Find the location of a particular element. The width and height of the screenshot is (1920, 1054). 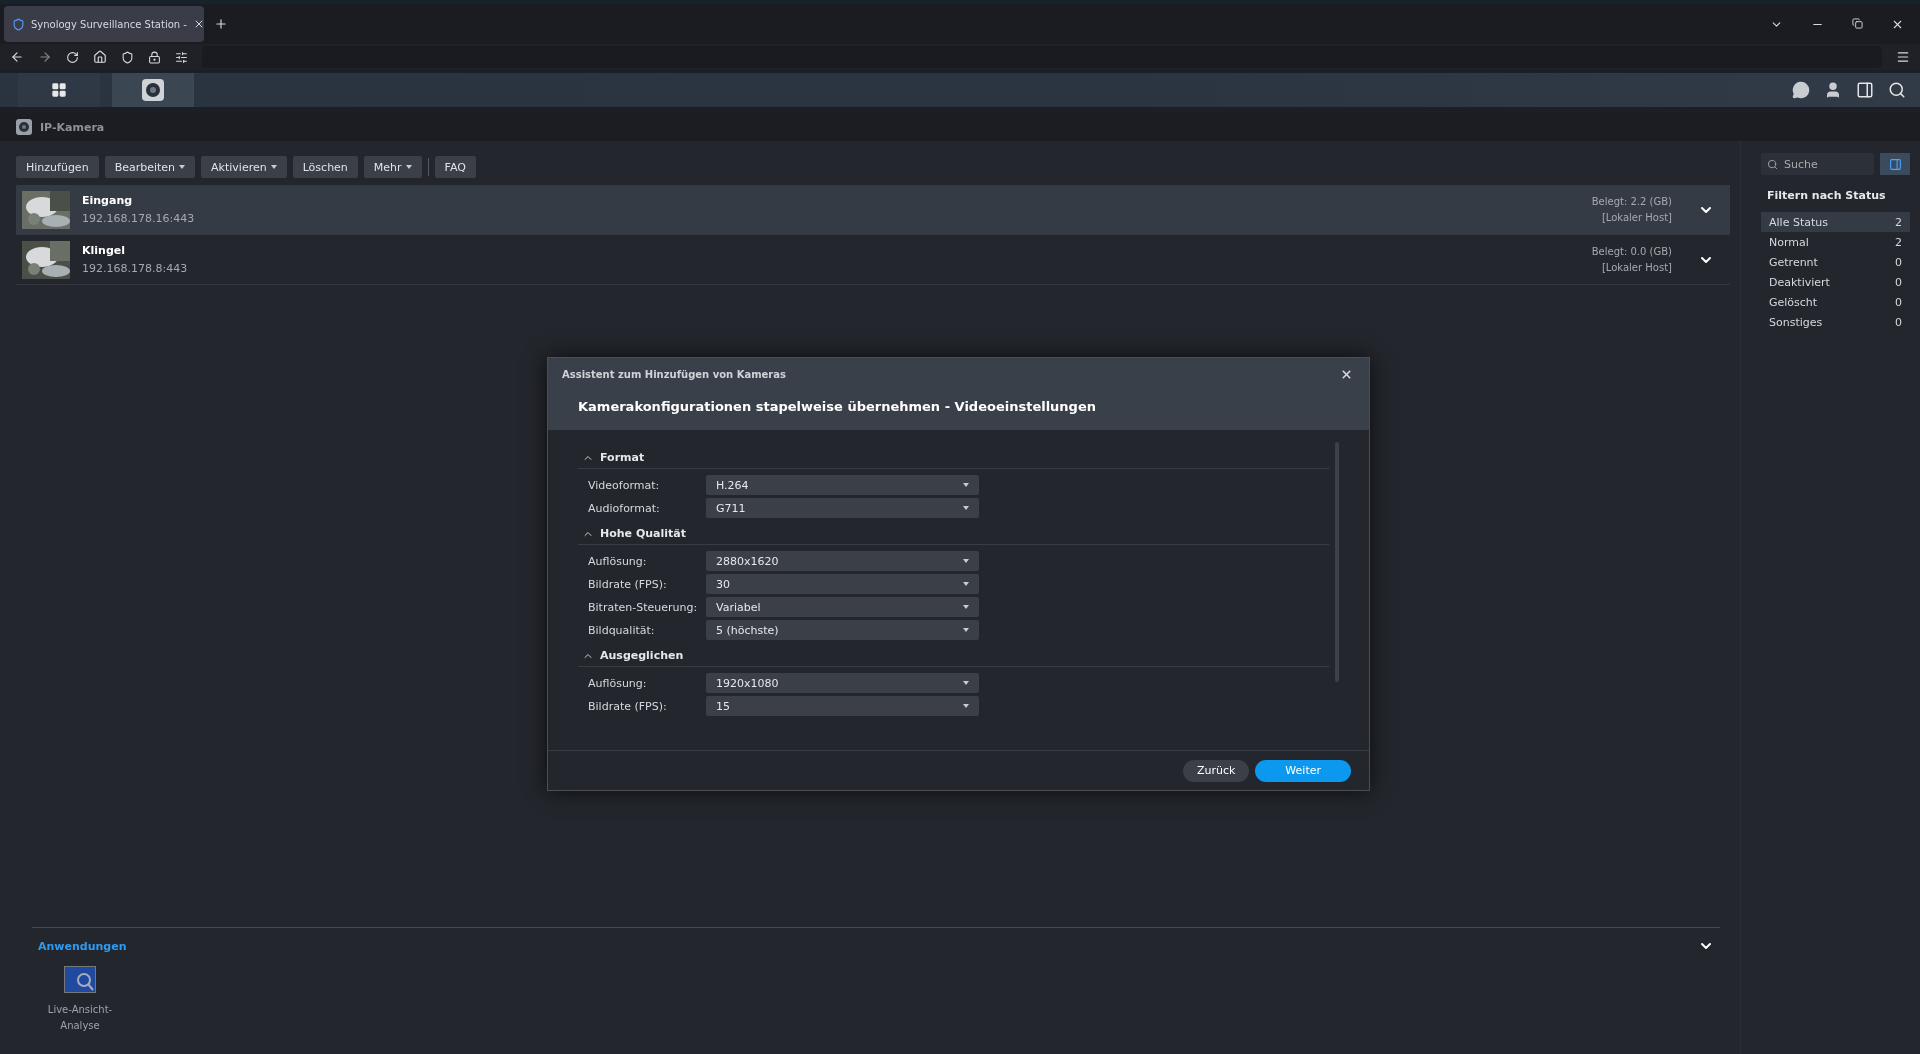

search-field: Suche is located at coordinates (1817, 164).